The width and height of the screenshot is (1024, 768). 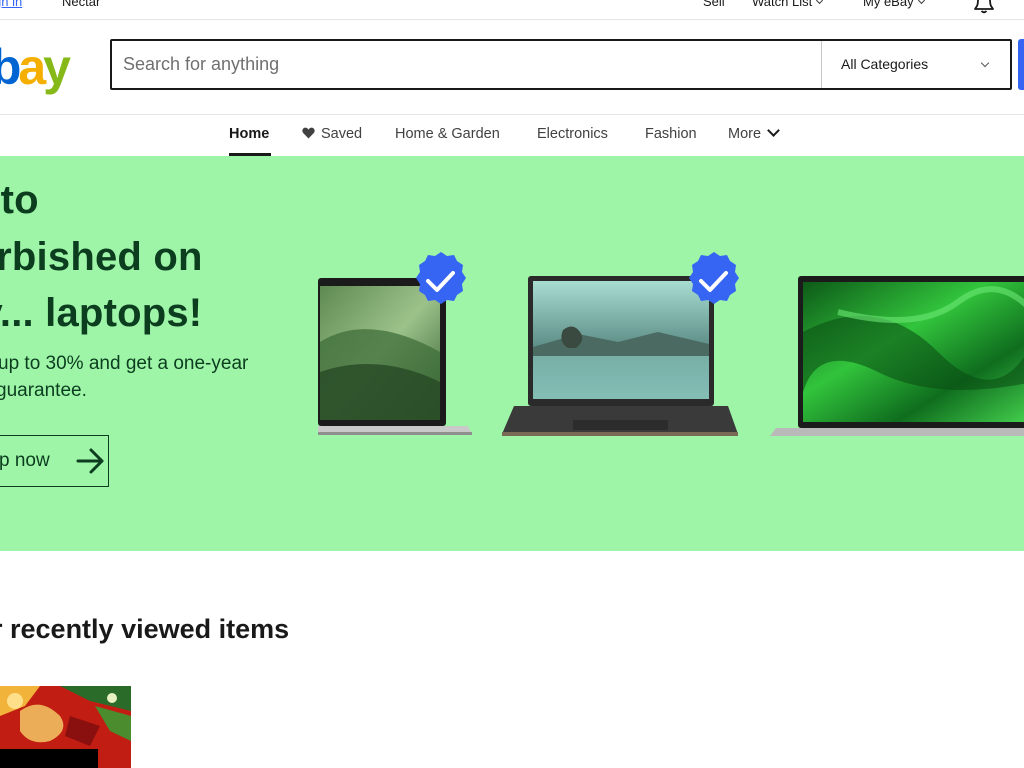 I want to click on hero-subtitle-line: up to 30% and get a one-year, so click(x=124, y=363).